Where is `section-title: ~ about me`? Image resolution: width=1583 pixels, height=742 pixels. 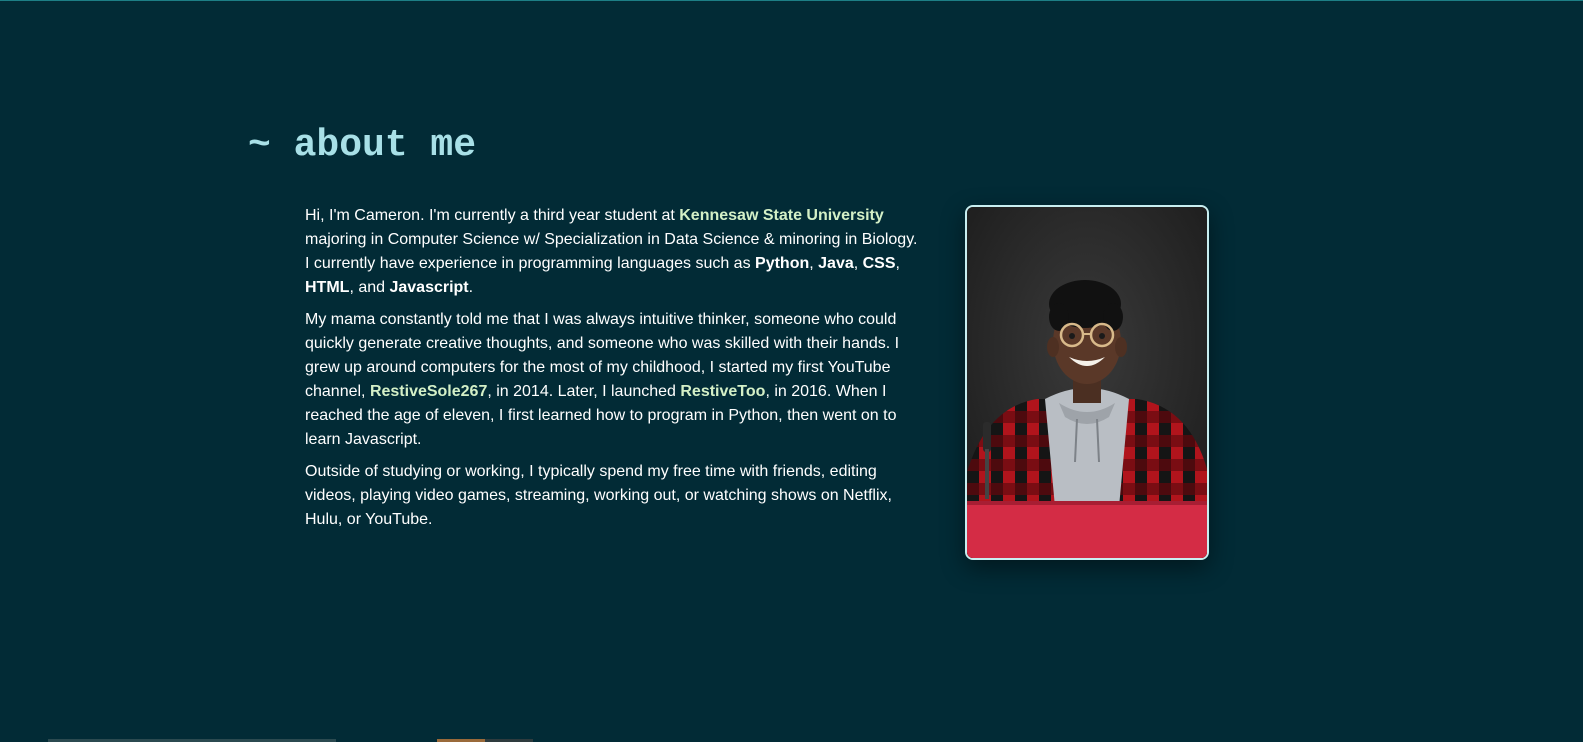
section-title: ~ about me is located at coordinates (362, 145).